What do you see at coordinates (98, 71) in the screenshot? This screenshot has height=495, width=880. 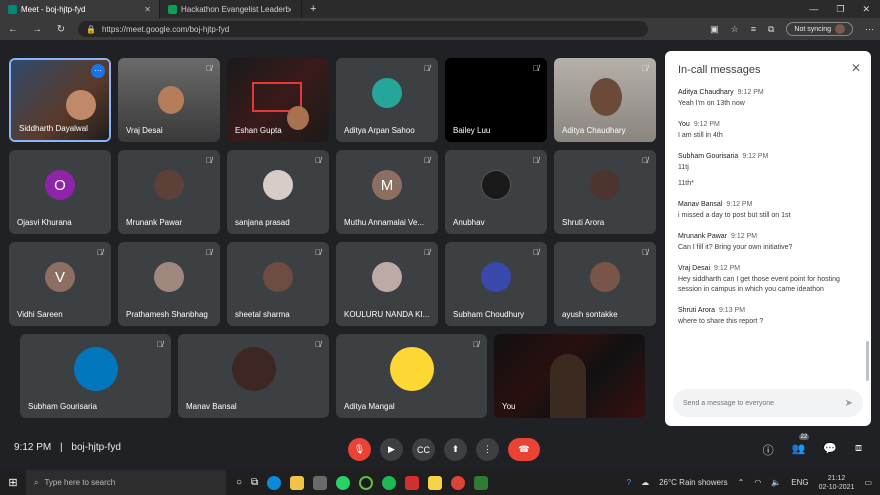 I see `more-options-icon: ⋯` at bounding box center [98, 71].